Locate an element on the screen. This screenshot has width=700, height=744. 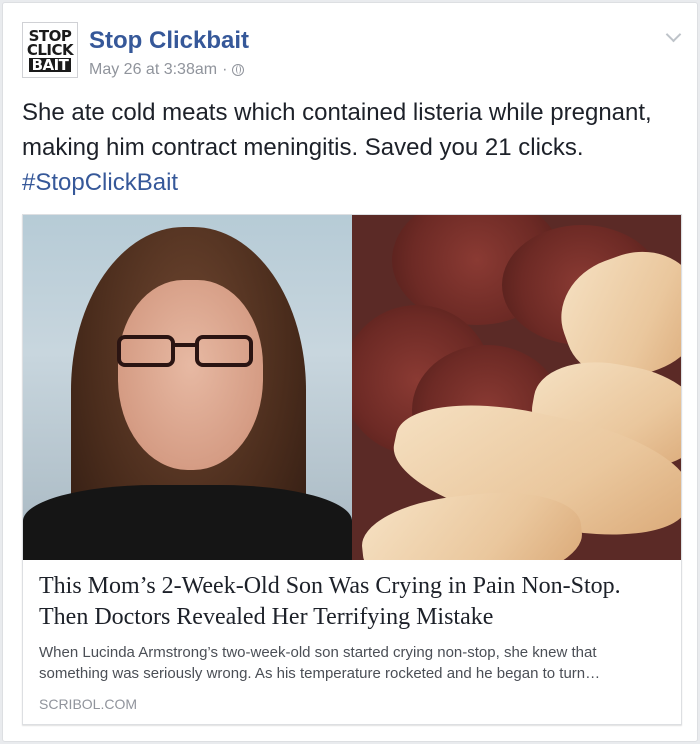
post-timestamp: May 26 at 3:38am is located at coordinates (153, 70).